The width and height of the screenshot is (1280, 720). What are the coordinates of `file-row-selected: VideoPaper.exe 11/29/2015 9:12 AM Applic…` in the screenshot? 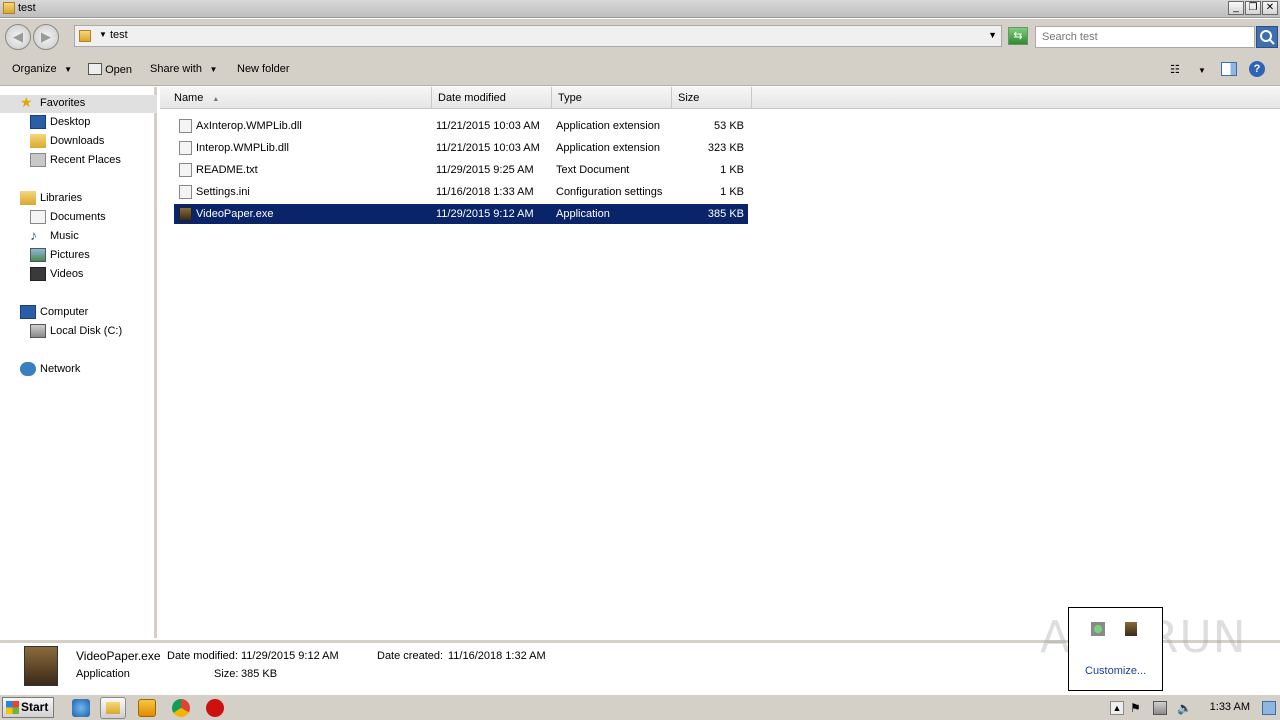 It's located at (461, 214).